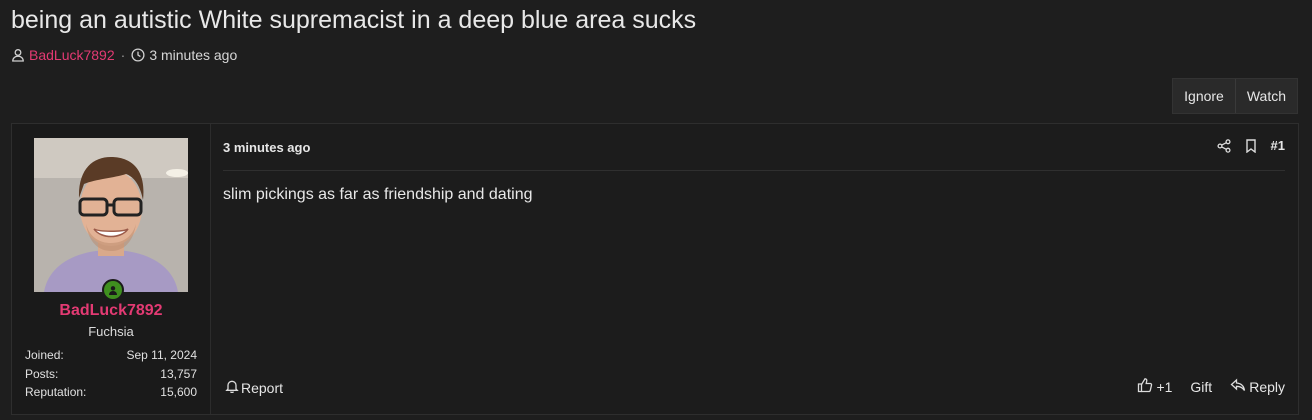 The width and height of the screenshot is (1312, 420). Describe the element at coordinates (1201, 387) in the screenshot. I see `gift-button: Gift` at that location.